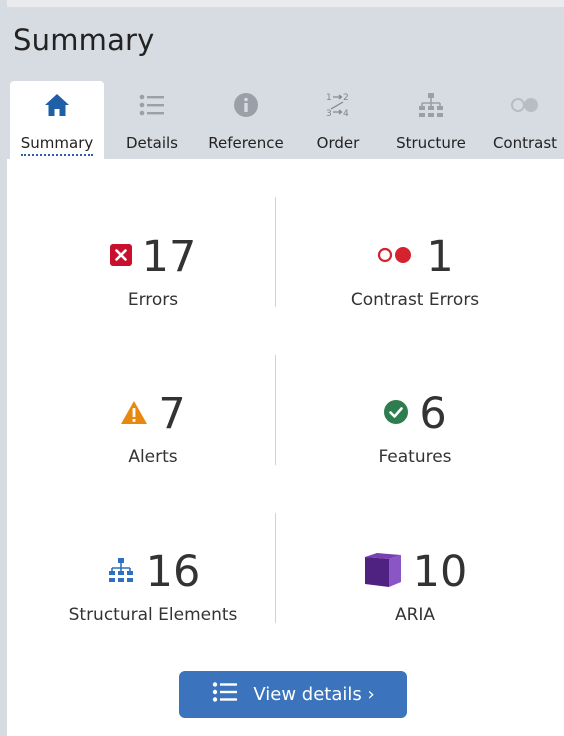  Describe the element at coordinates (153, 457) in the screenshot. I see `stat-label: Alerts` at that location.